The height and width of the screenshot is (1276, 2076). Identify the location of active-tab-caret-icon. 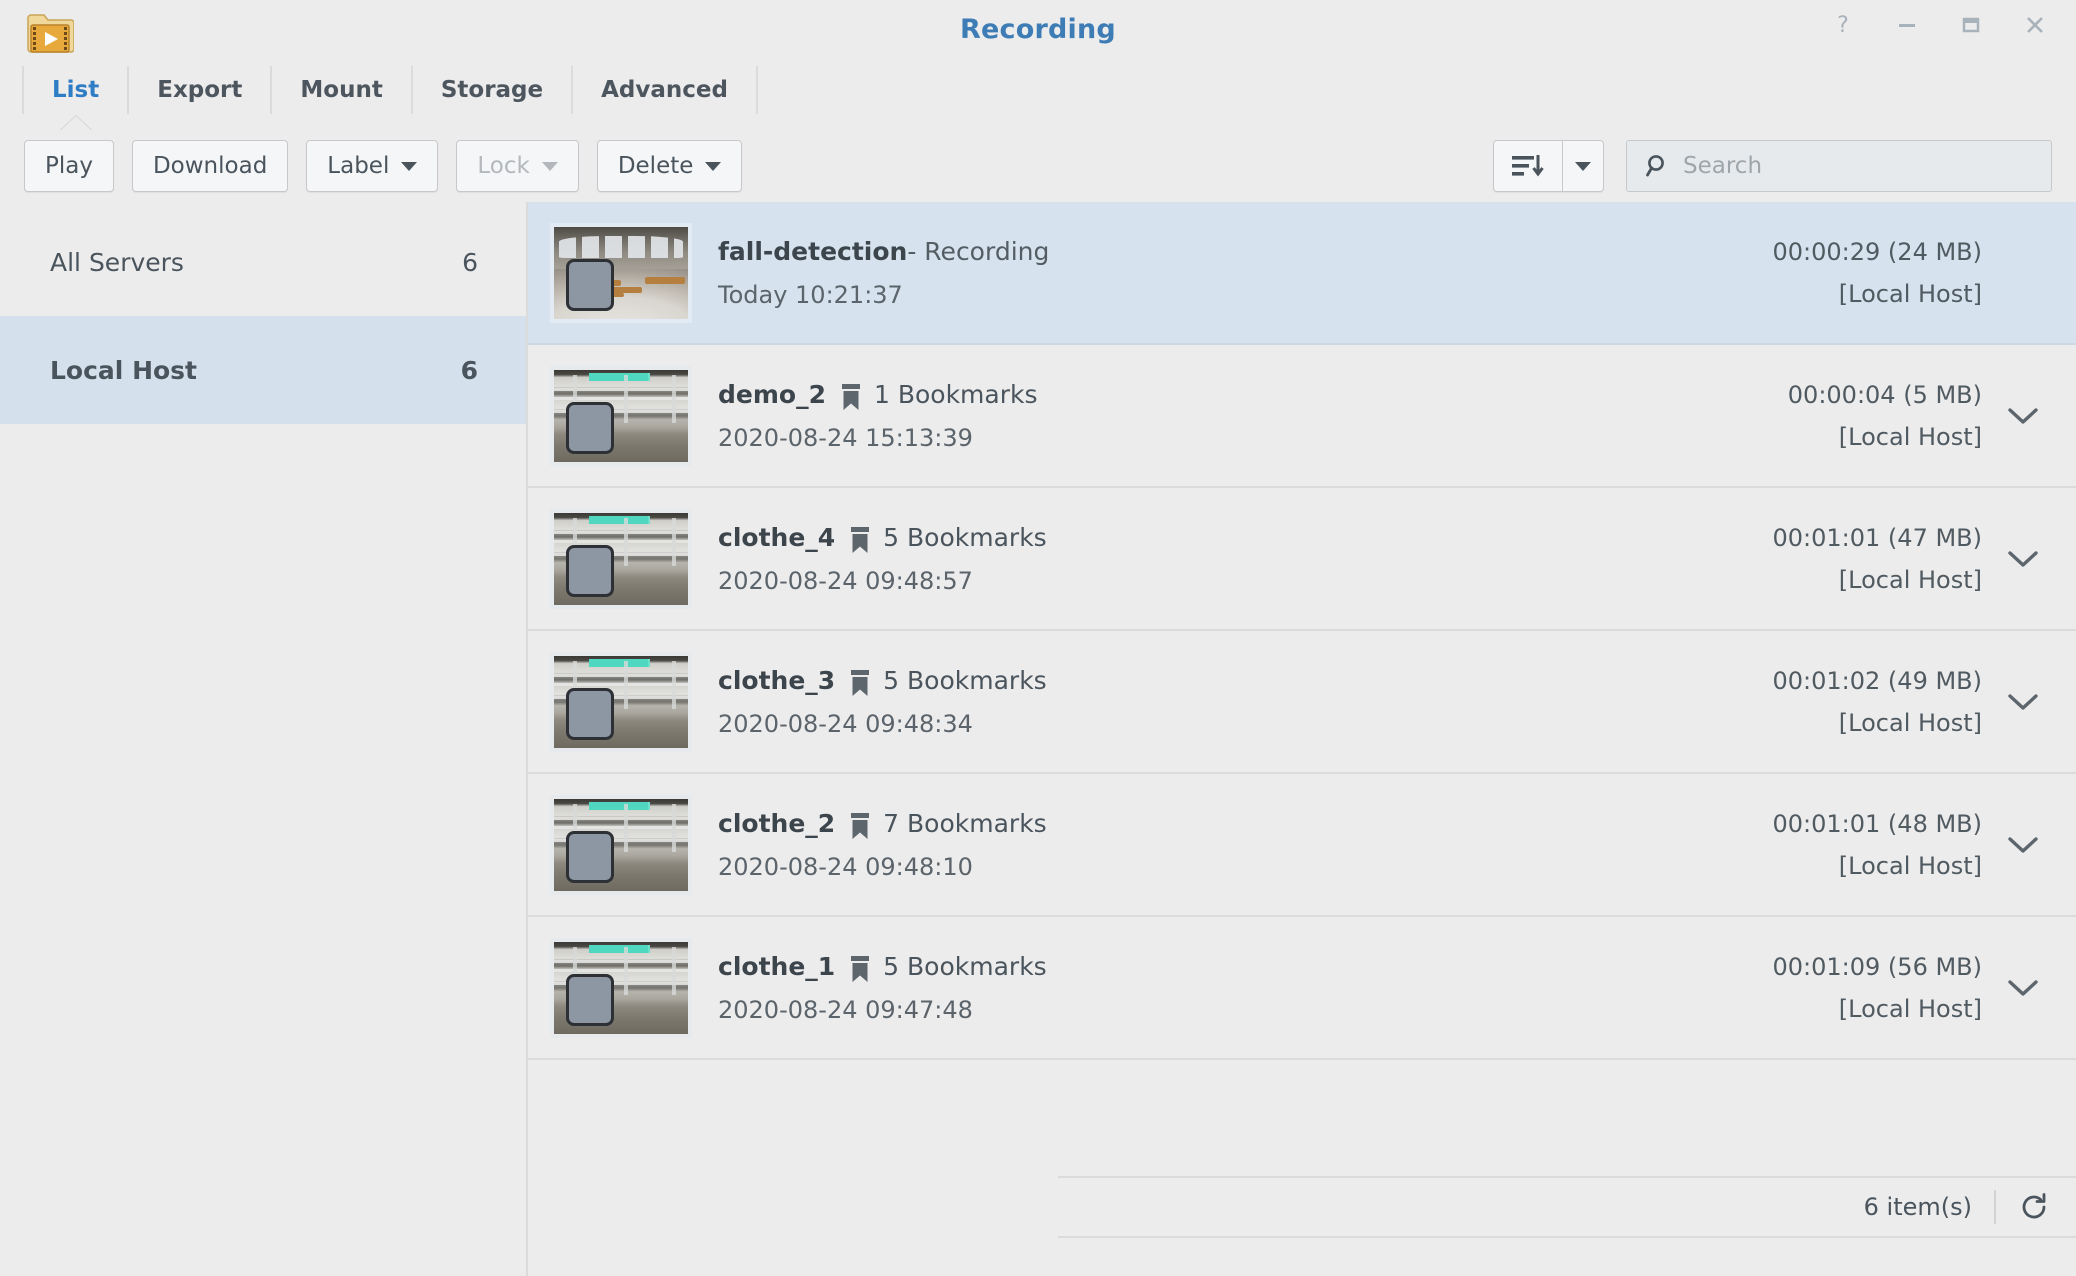
(75, 123).